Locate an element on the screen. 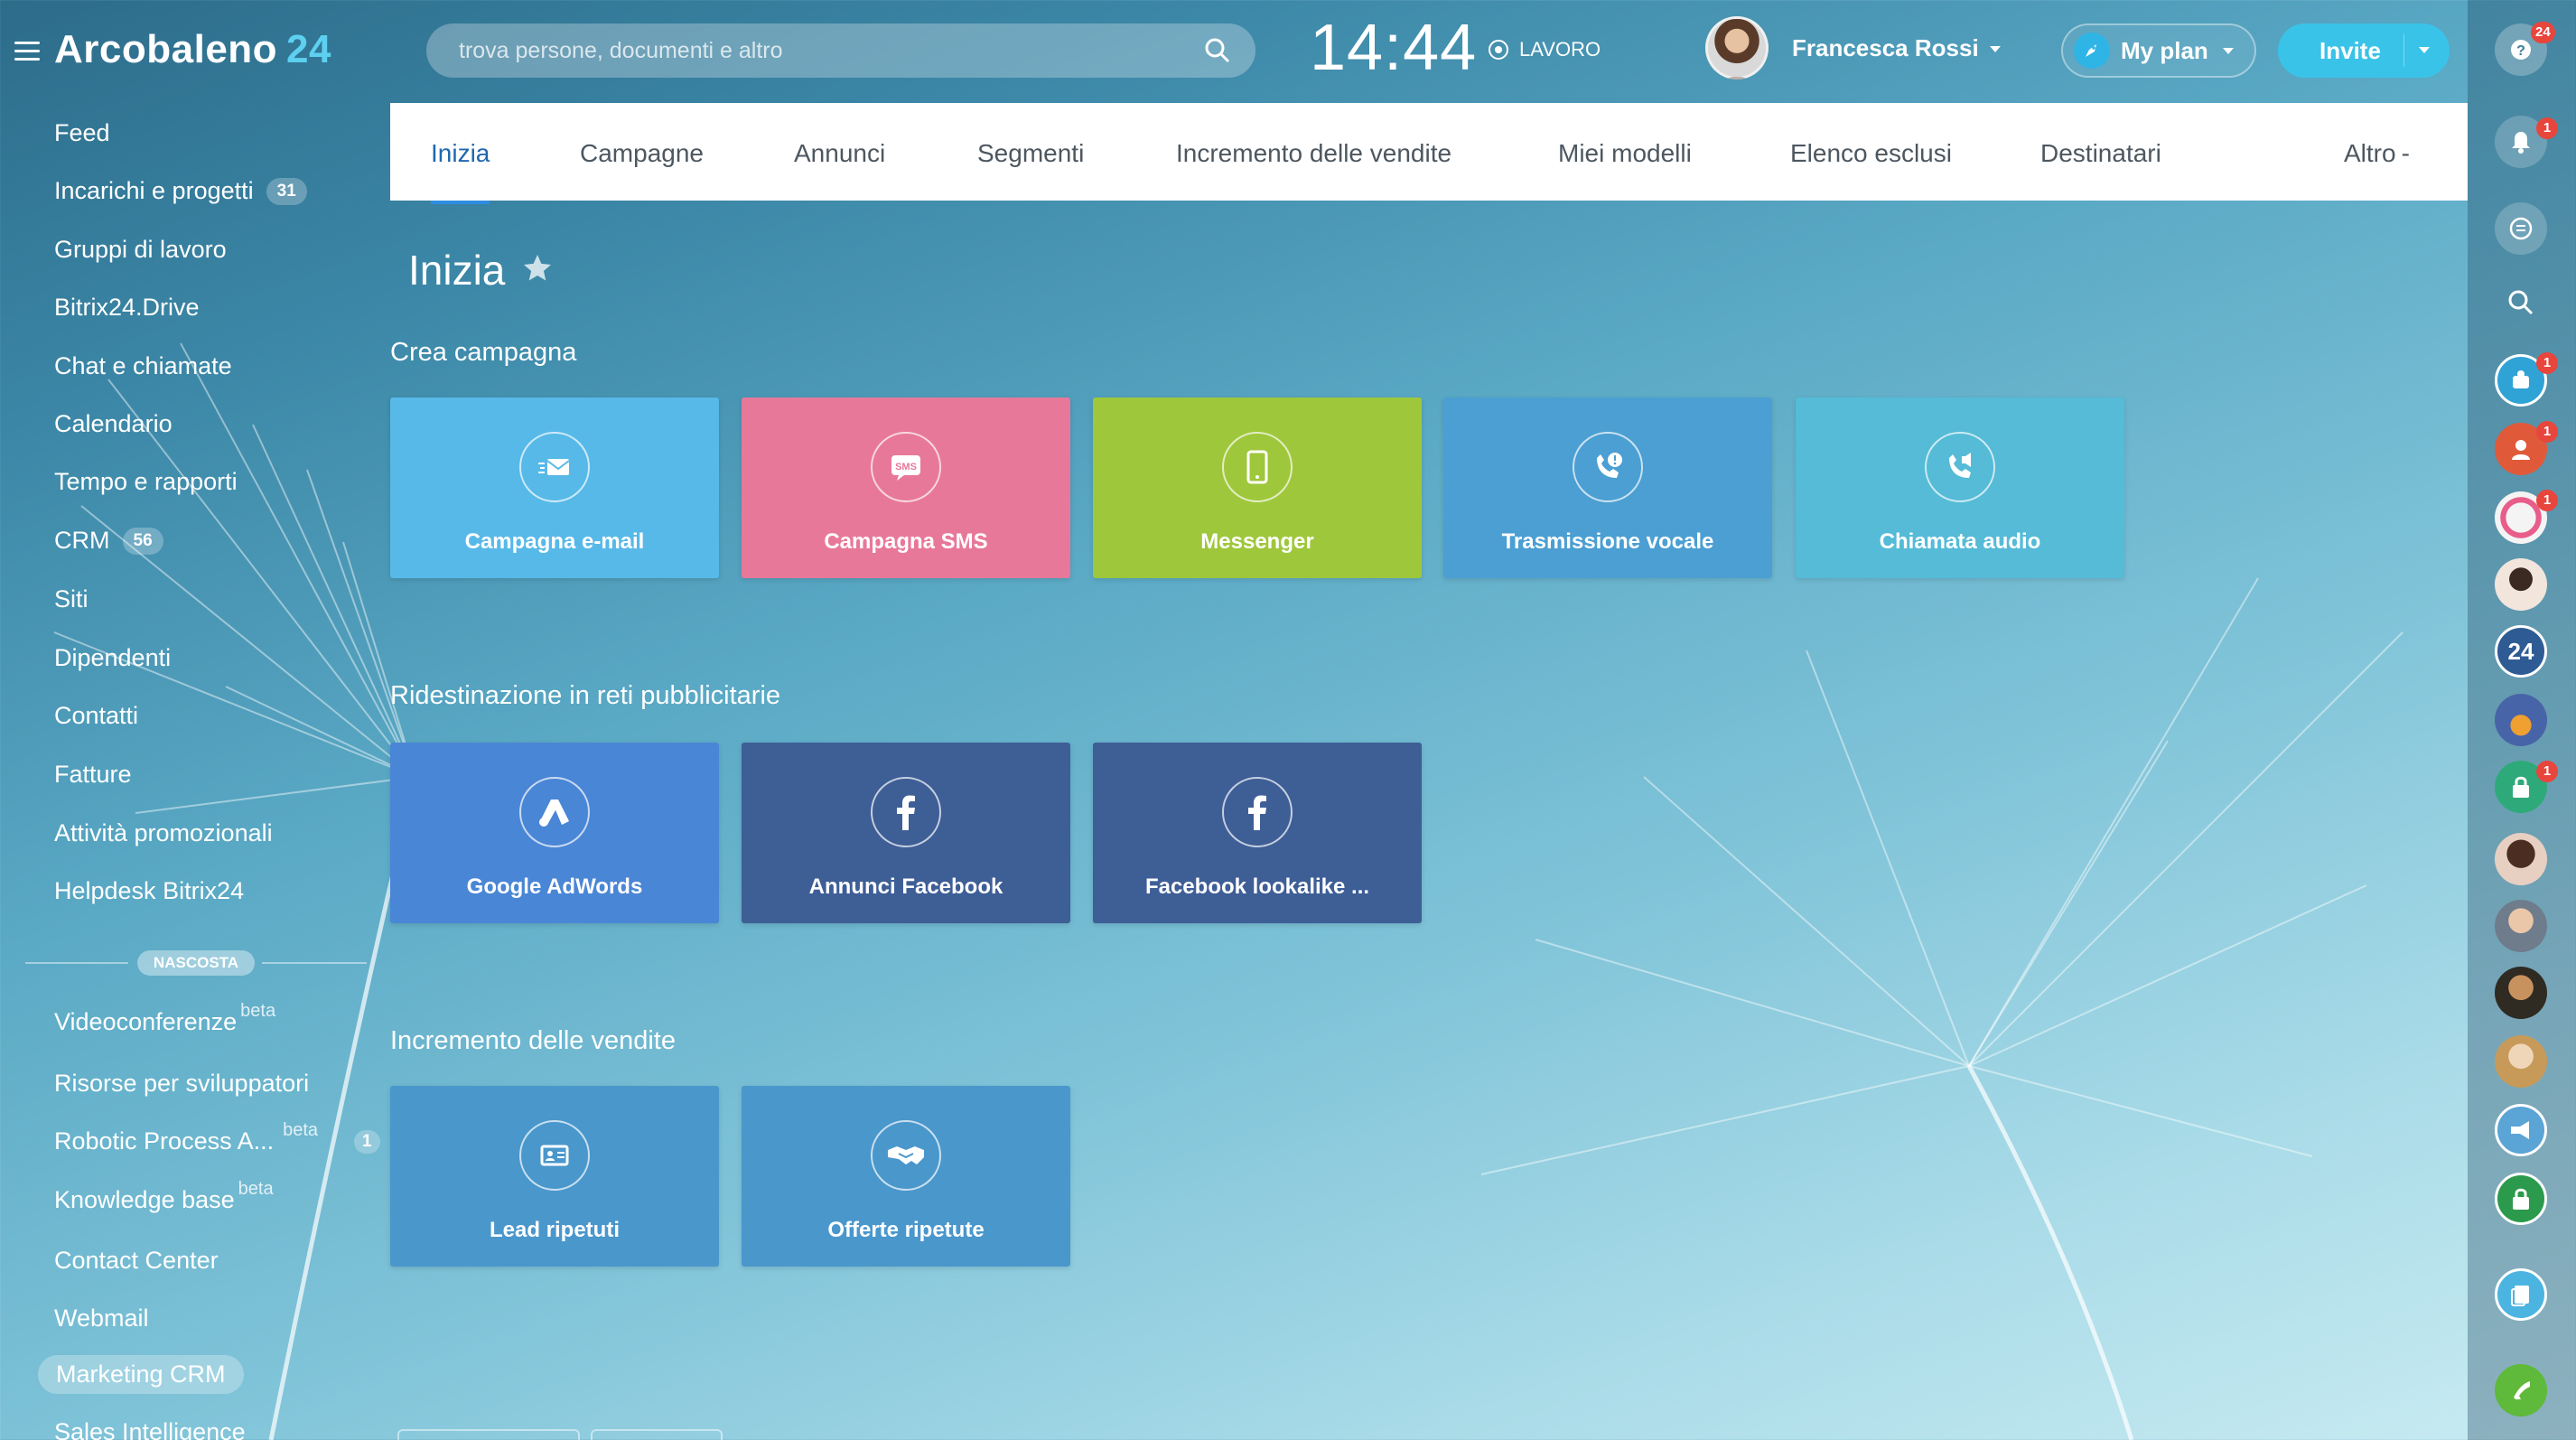 The height and width of the screenshot is (1440, 2576). tile-sms-campaign: SMS Campagna SMS is located at coordinates (906, 488).